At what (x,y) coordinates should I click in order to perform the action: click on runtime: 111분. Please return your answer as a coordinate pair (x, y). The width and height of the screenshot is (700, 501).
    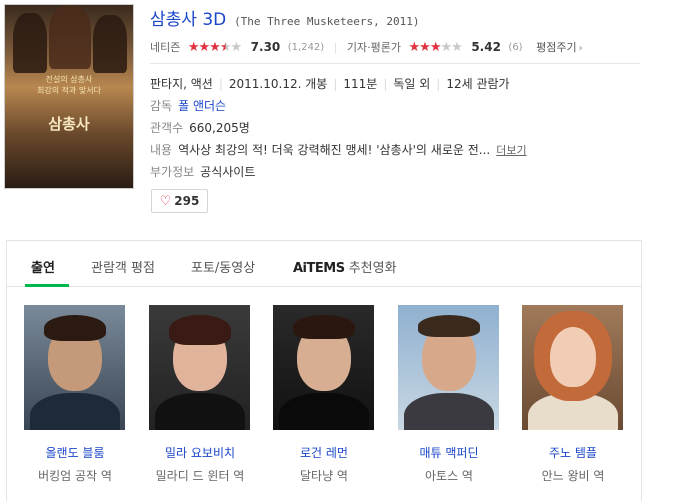
    Looking at the image, I should click on (360, 84).